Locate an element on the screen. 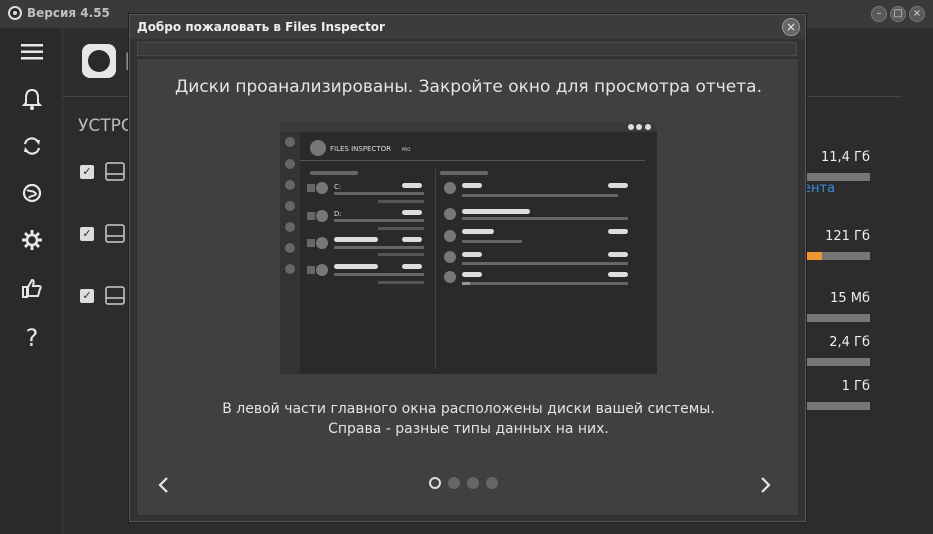 Image resolution: width=933 pixels, height=534 pixels. version-label: Версия 4.55 is located at coordinates (68, 13).